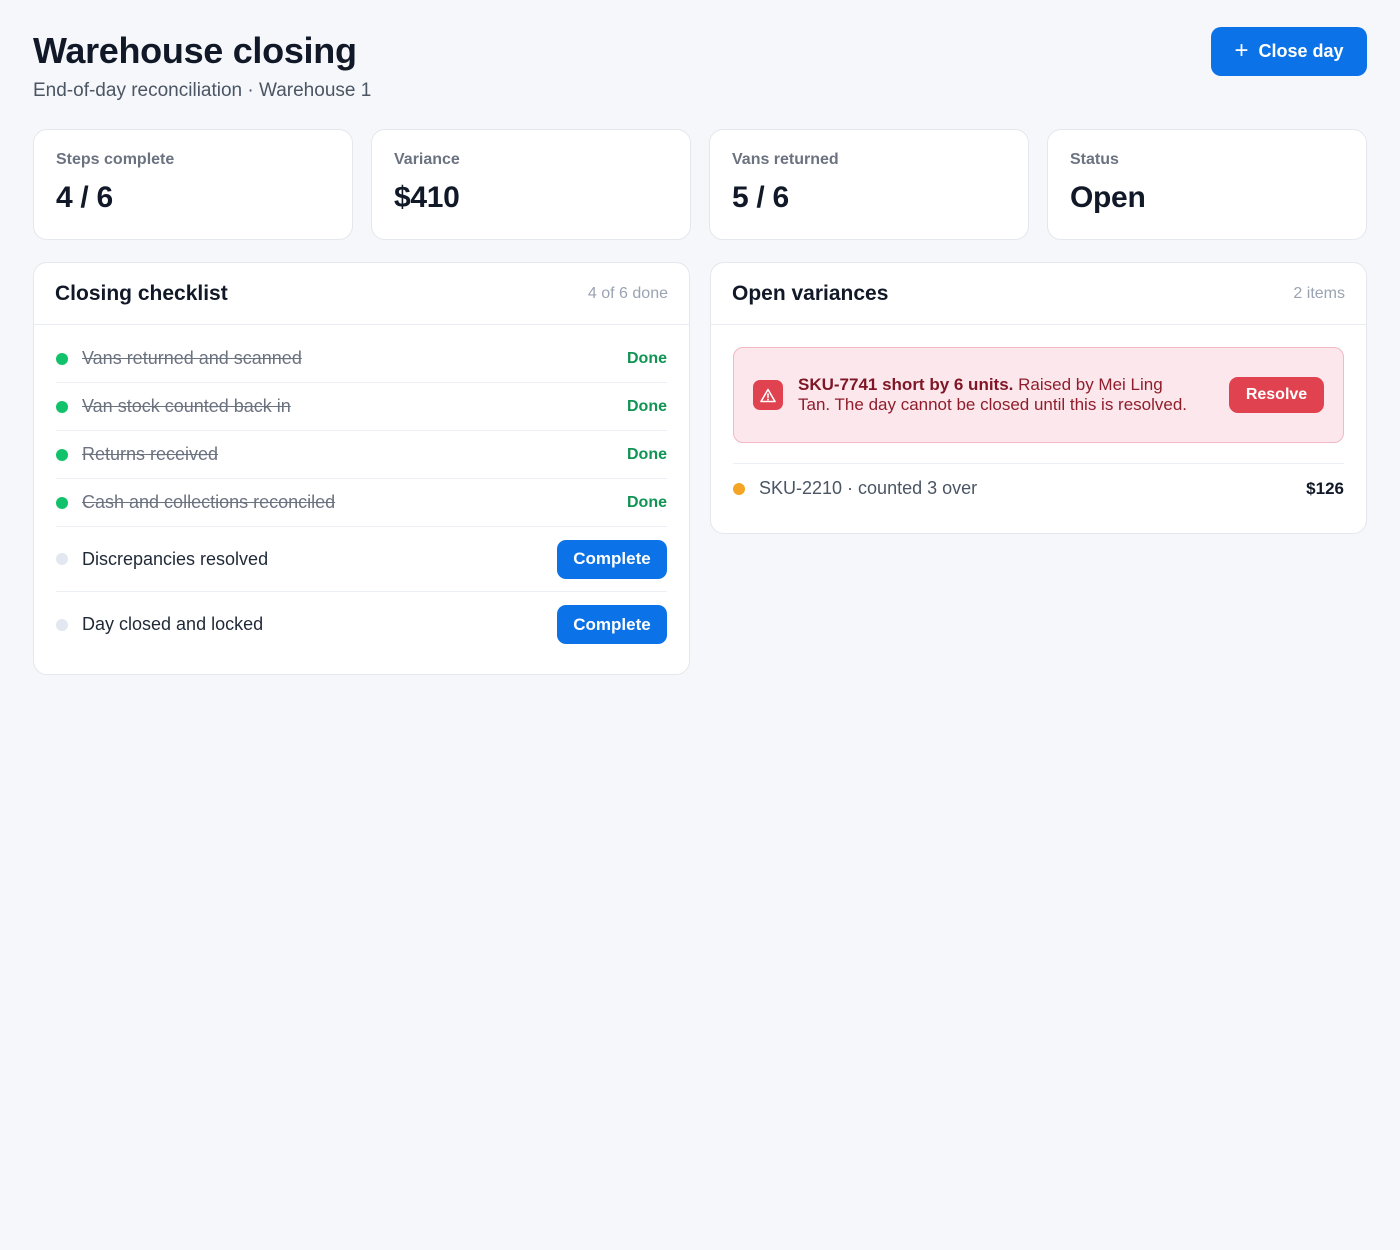  What do you see at coordinates (361, 503) in the screenshot?
I see `checklist-item: Cash and collections reconciled Done` at bounding box center [361, 503].